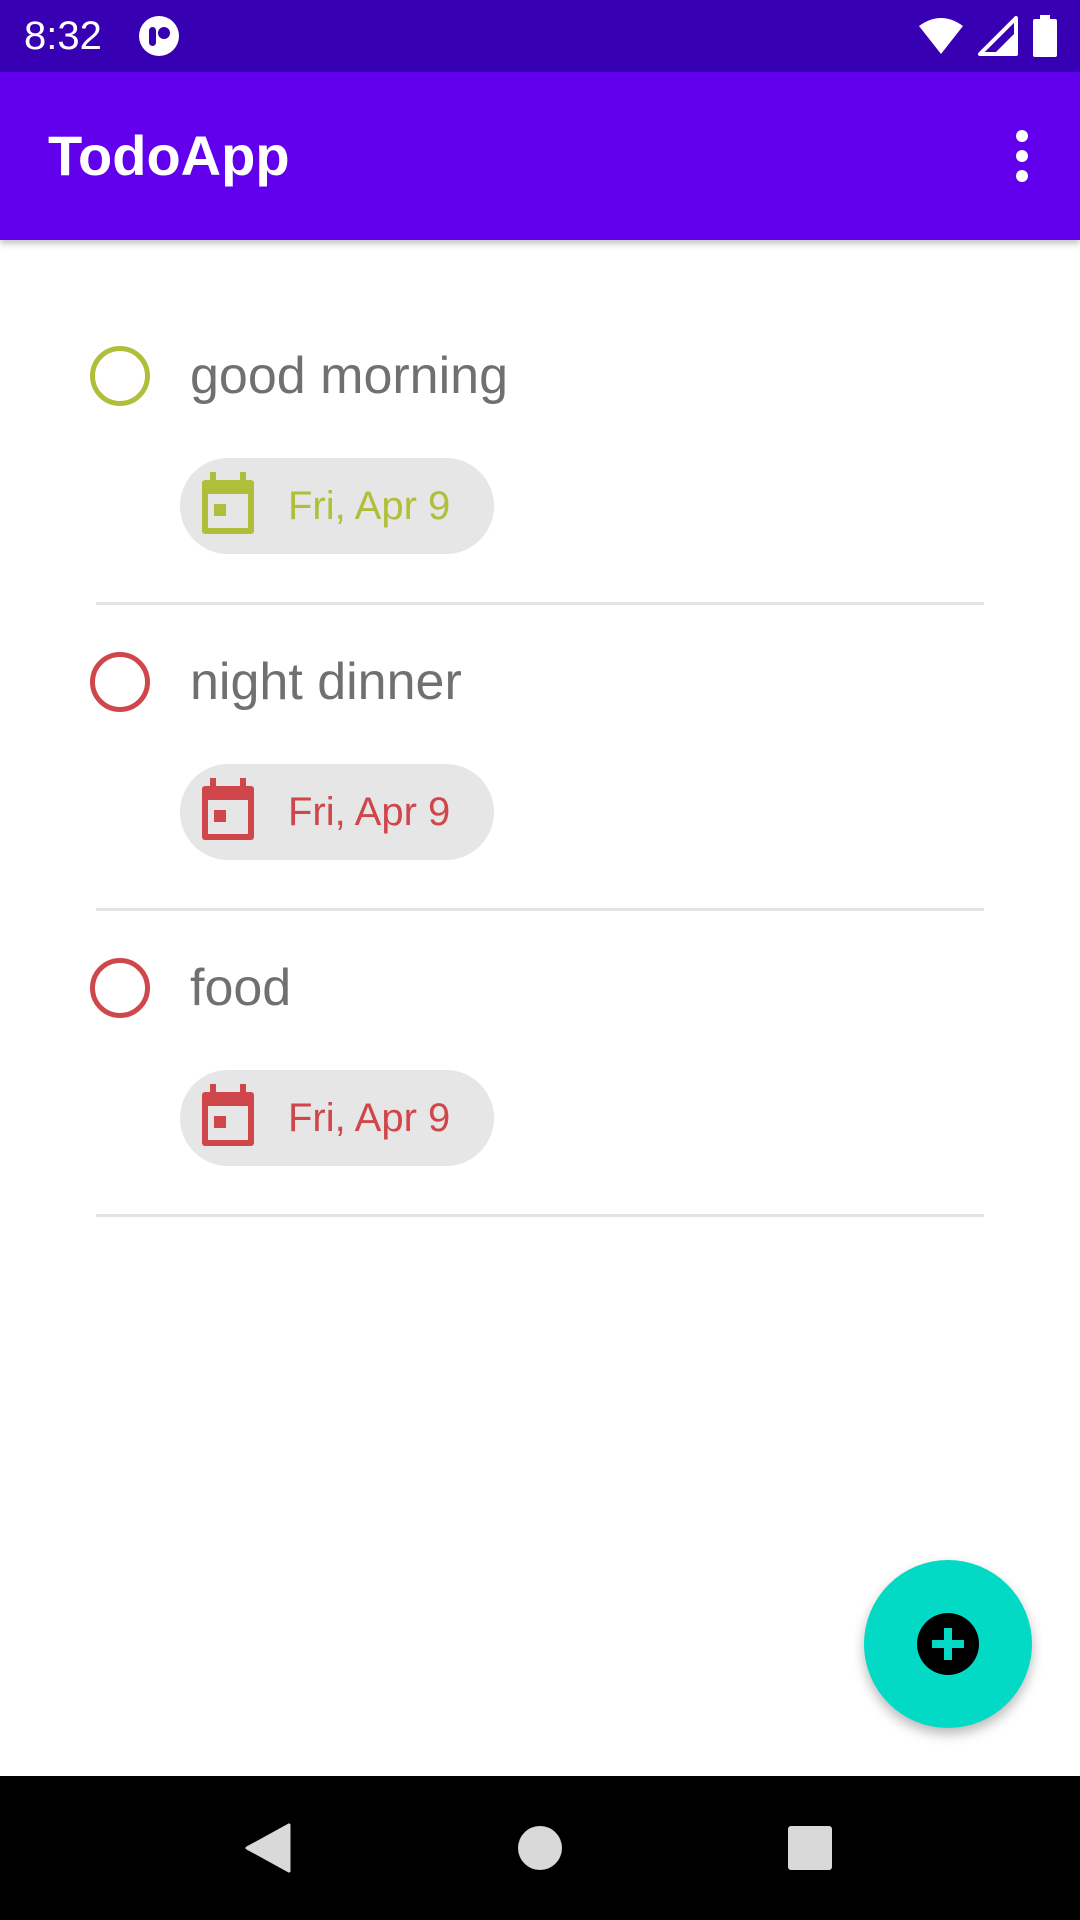 This screenshot has height=1920, width=1080. Describe the element at coordinates (540, 36) in the screenshot. I see `status-bar: 8:32` at that location.